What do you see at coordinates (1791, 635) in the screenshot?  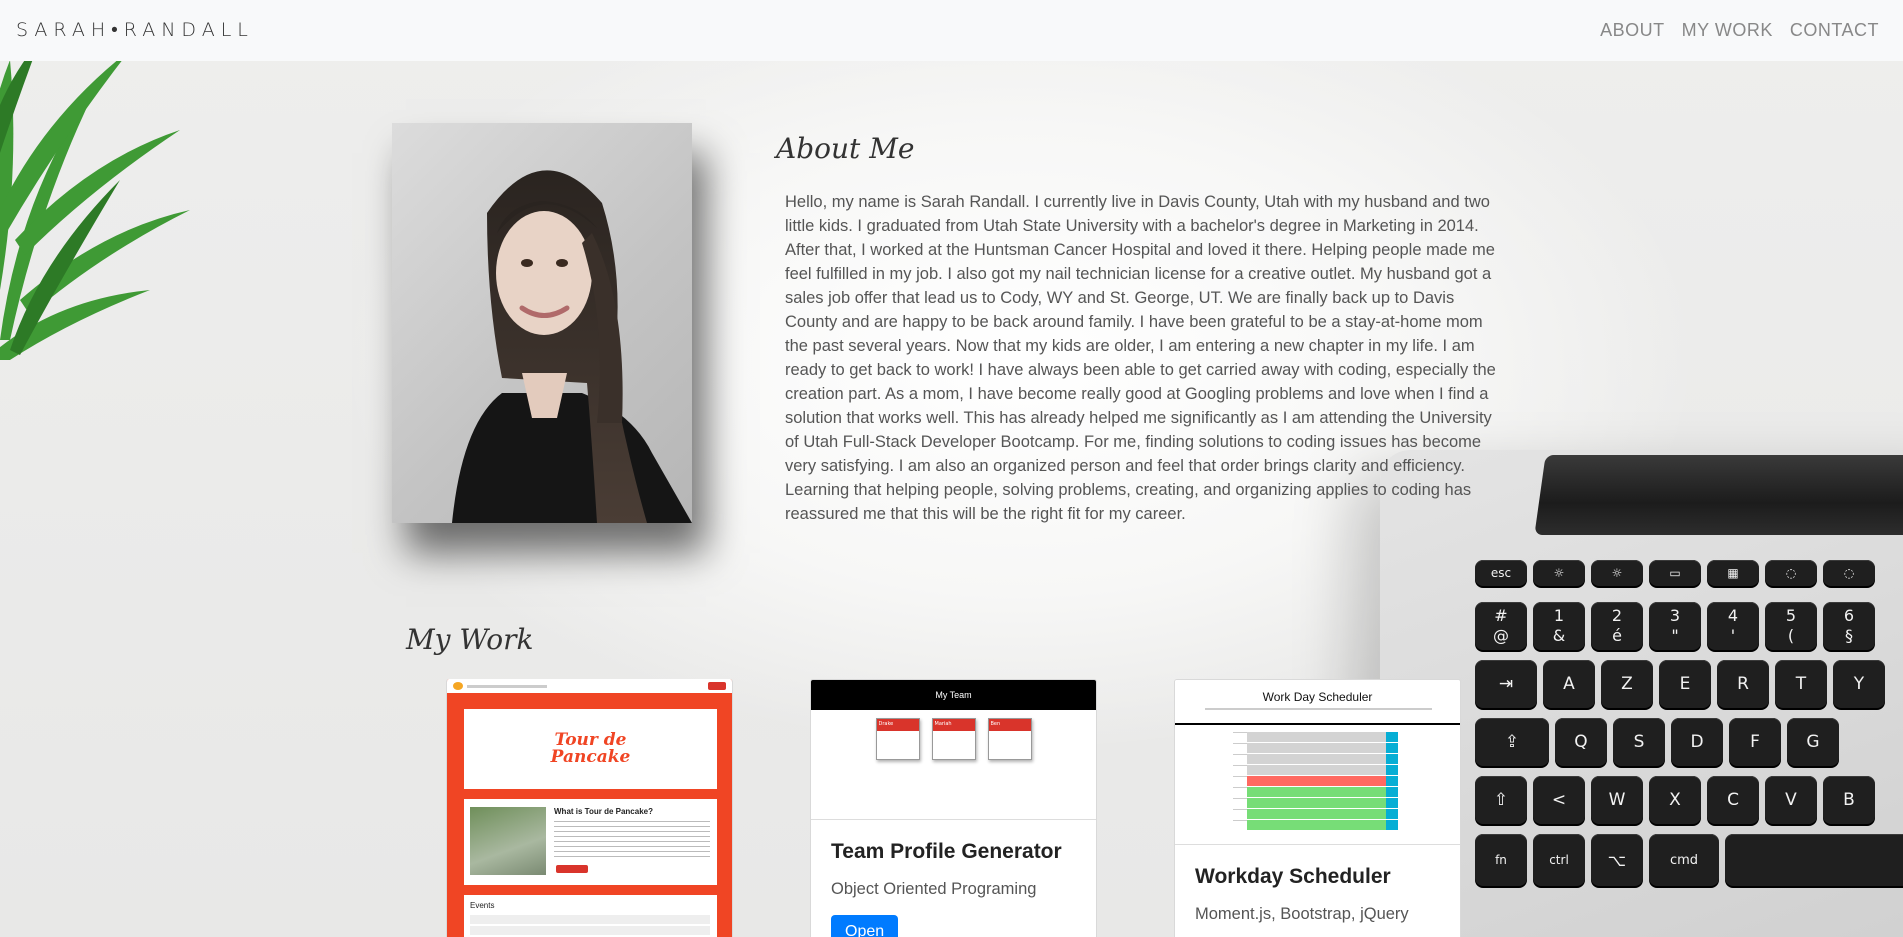 I see `number-key-bottom-label: (` at bounding box center [1791, 635].